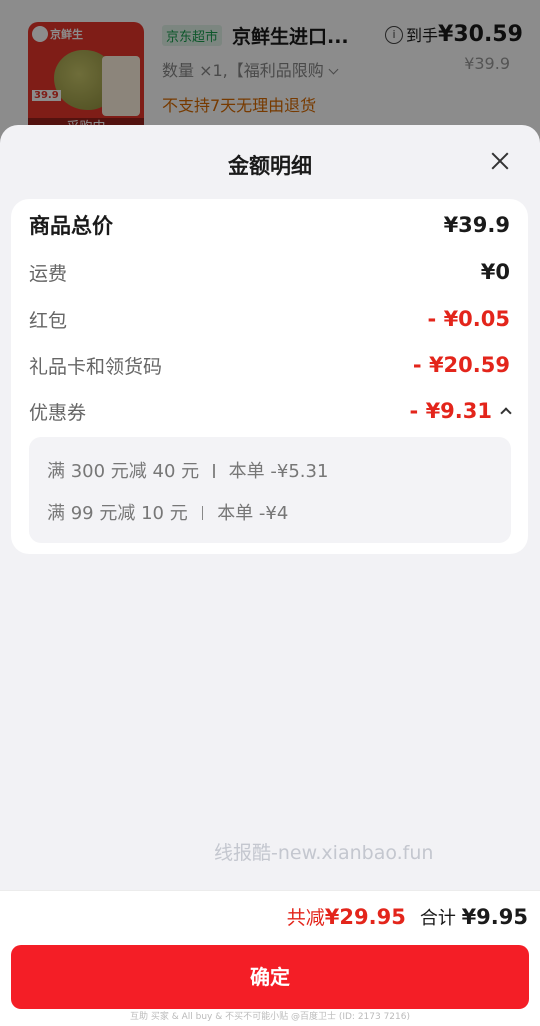 The image size is (540, 1026). I want to click on confirm-button: 确定, so click(270, 977).